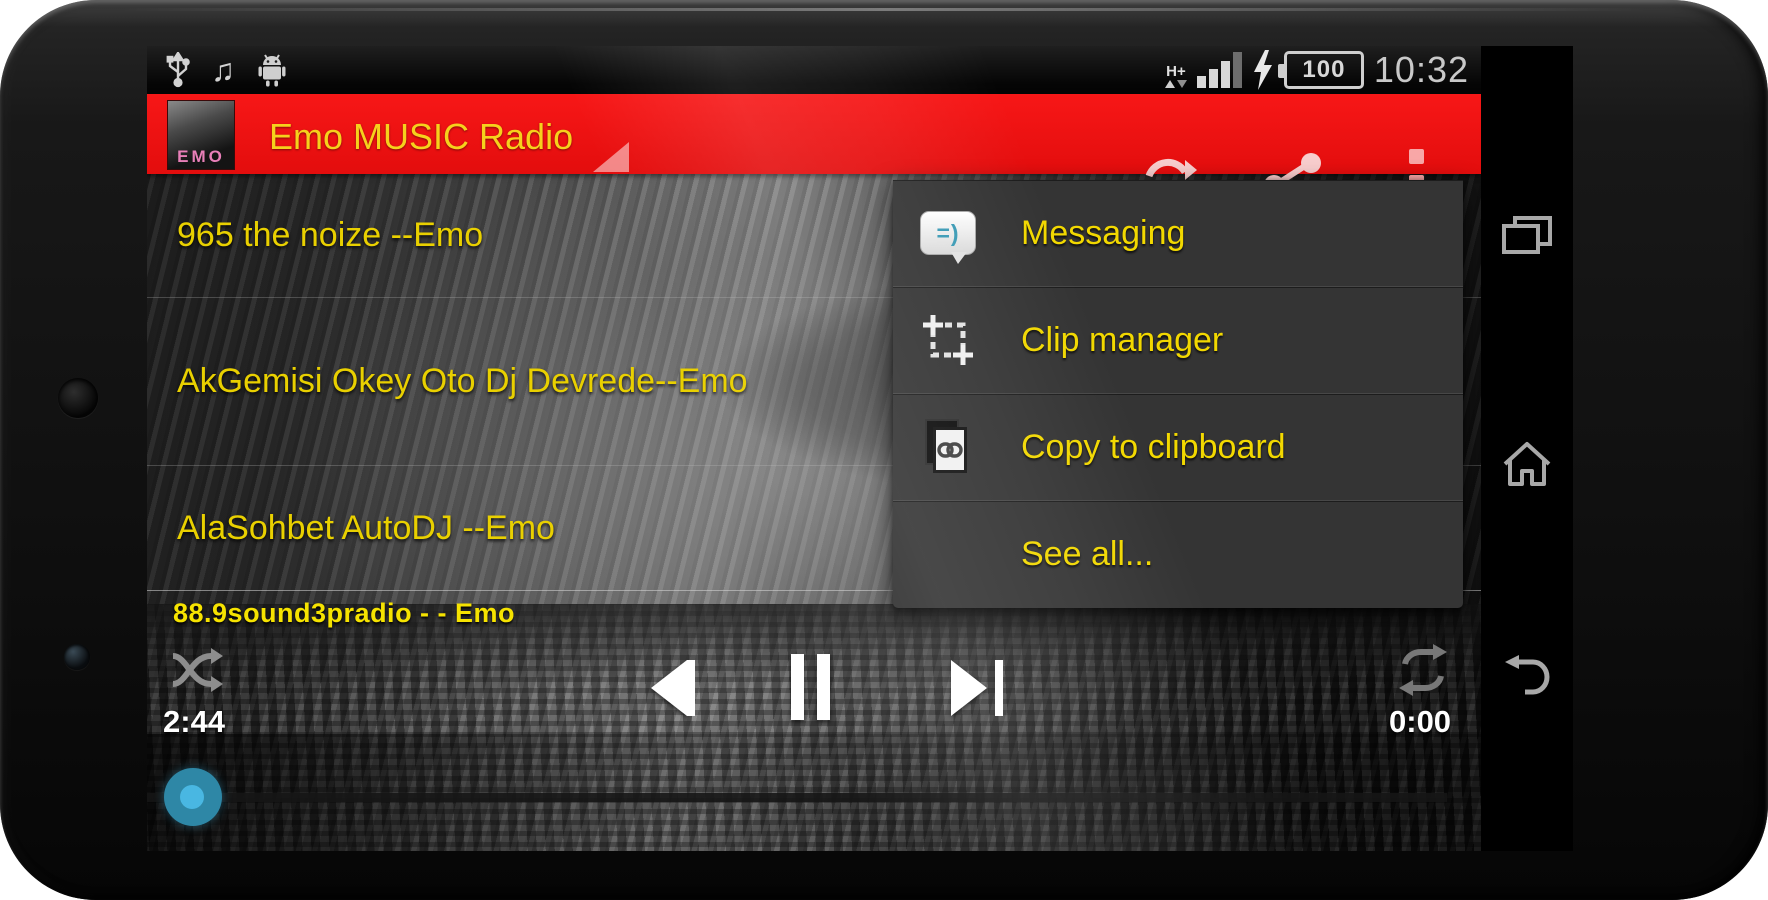 The height and width of the screenshot is (900, 1768). I want to click on battery-icon: 100, so click(1320, 70).